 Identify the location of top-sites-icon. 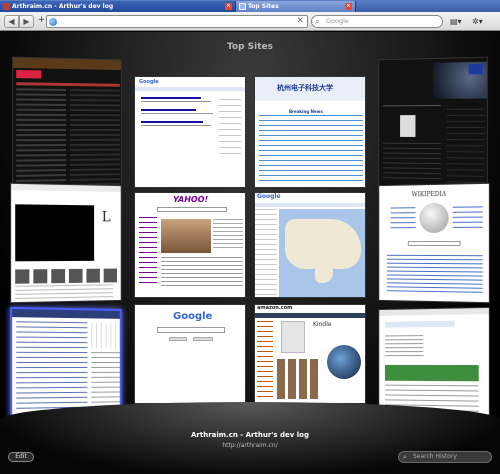
(242, 6).